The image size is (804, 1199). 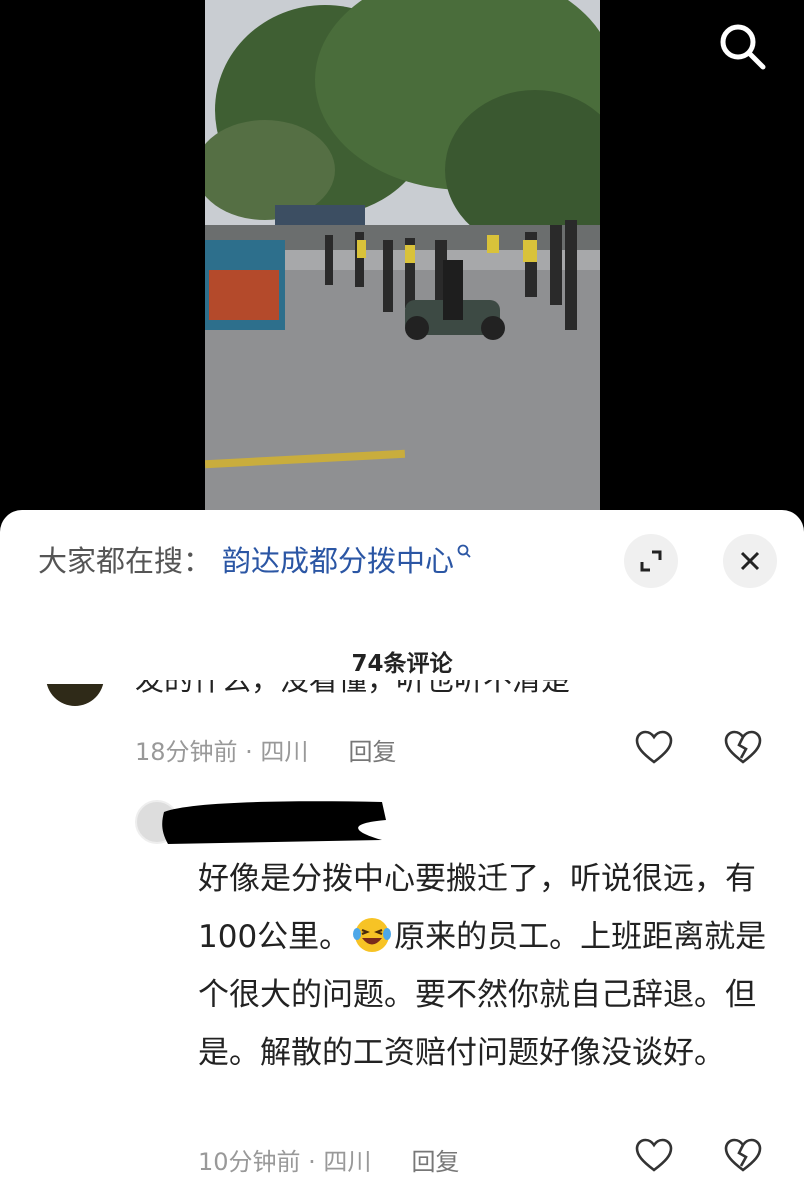 What do you see at coordinates (285, 1162) in the screenshot?
I see `comment-time-location: 10分钟前 · 四川` at bounding box center [285, 1162].